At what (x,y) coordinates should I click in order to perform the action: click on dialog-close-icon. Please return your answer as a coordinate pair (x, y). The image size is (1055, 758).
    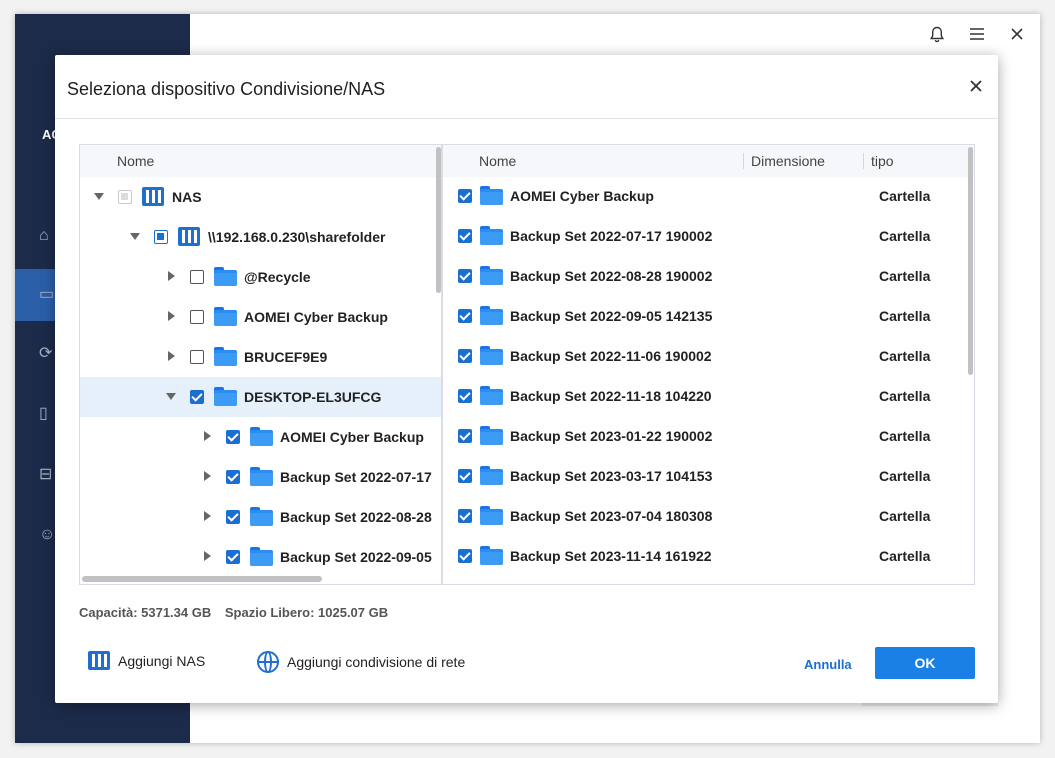
    Looking at the image, I should click on (976, 87).